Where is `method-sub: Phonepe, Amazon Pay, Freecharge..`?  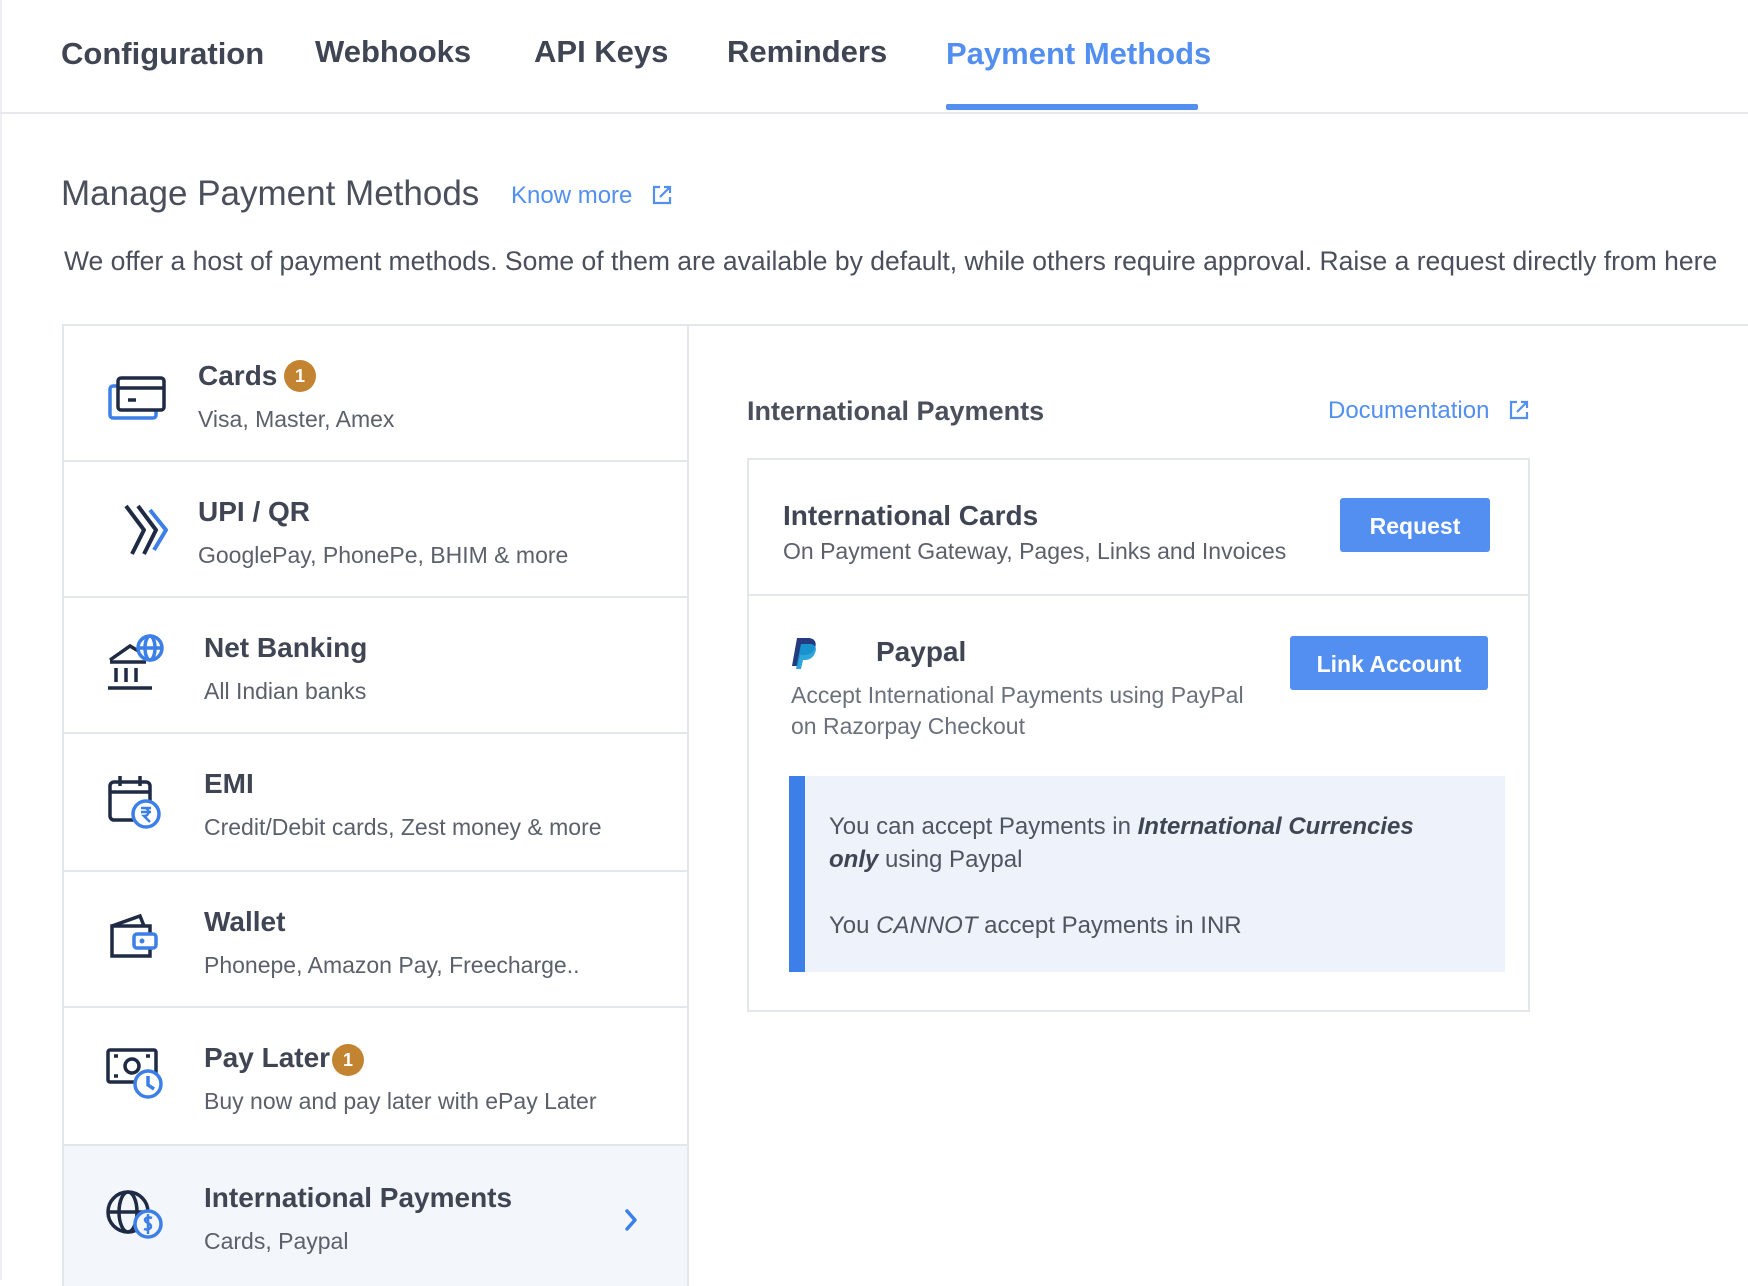 method-sub: Phonepe, Amazon Pay, Freecharge.. is located at coordinates (392, 965).